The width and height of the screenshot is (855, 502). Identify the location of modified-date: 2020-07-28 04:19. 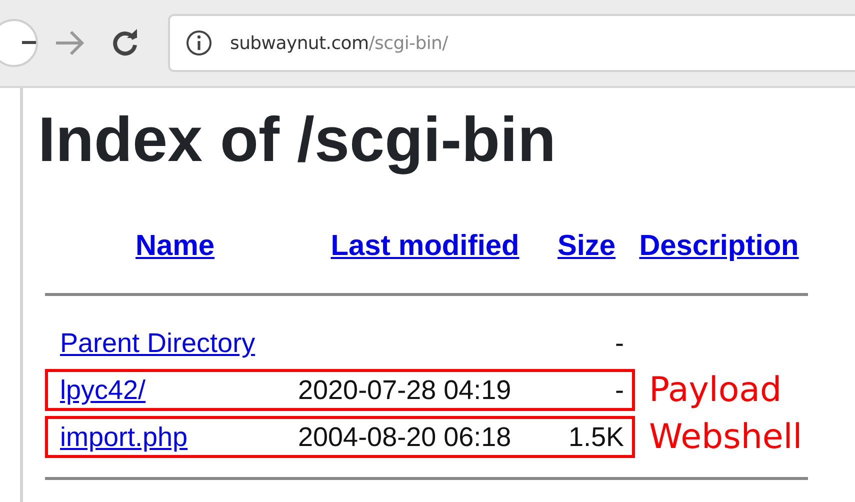
(405, 391).